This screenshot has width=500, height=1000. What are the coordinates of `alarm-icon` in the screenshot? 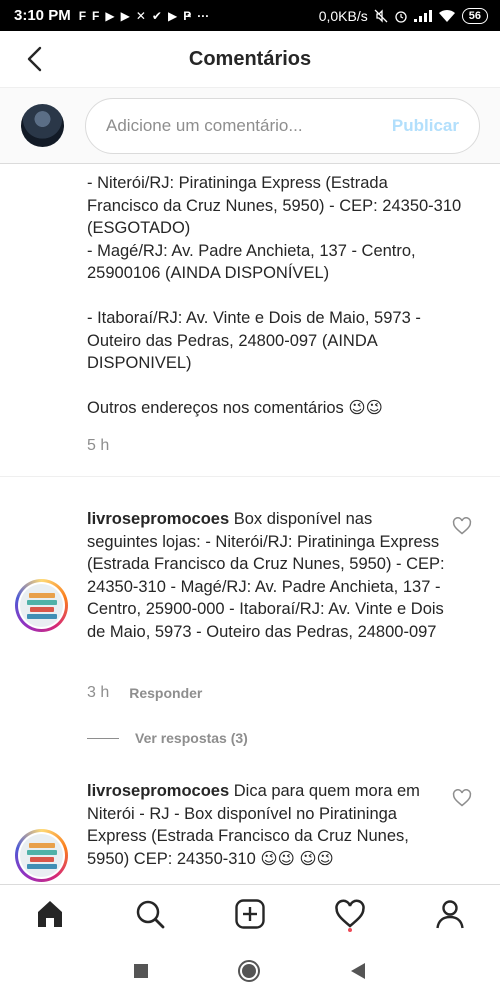 It's located at (401, 16).